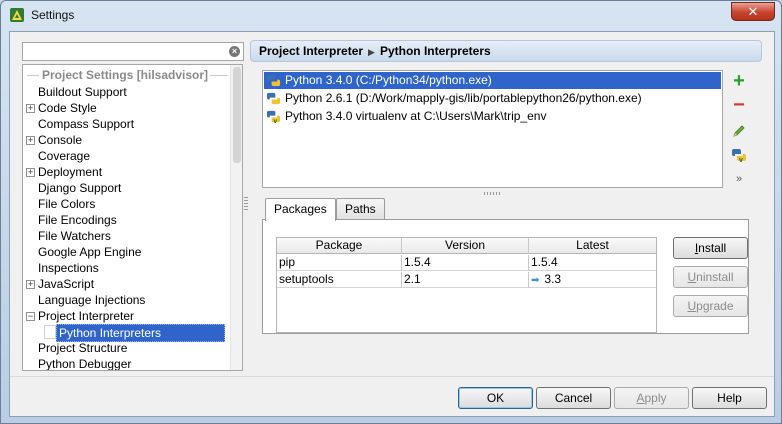 This screenshot has width=782, height=424. I want to click on column-header-package: Package, so click(339, 246).